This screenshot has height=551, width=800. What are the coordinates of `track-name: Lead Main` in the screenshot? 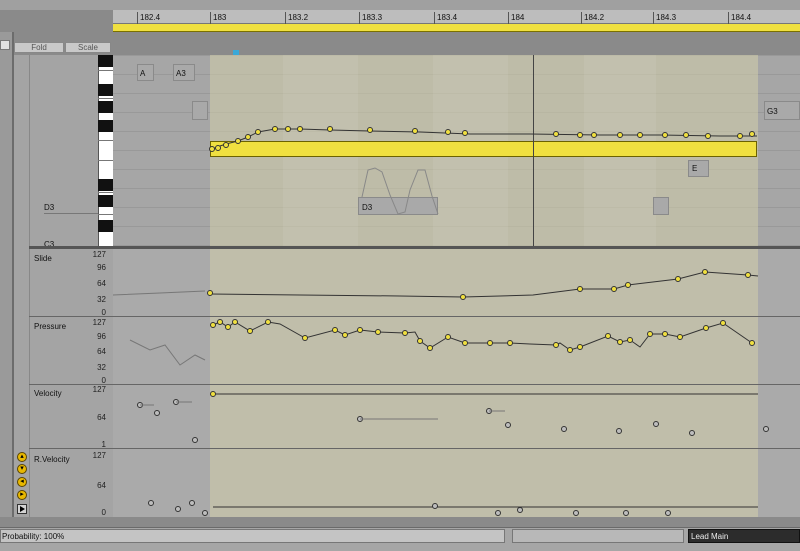 It's located at (710, 536).